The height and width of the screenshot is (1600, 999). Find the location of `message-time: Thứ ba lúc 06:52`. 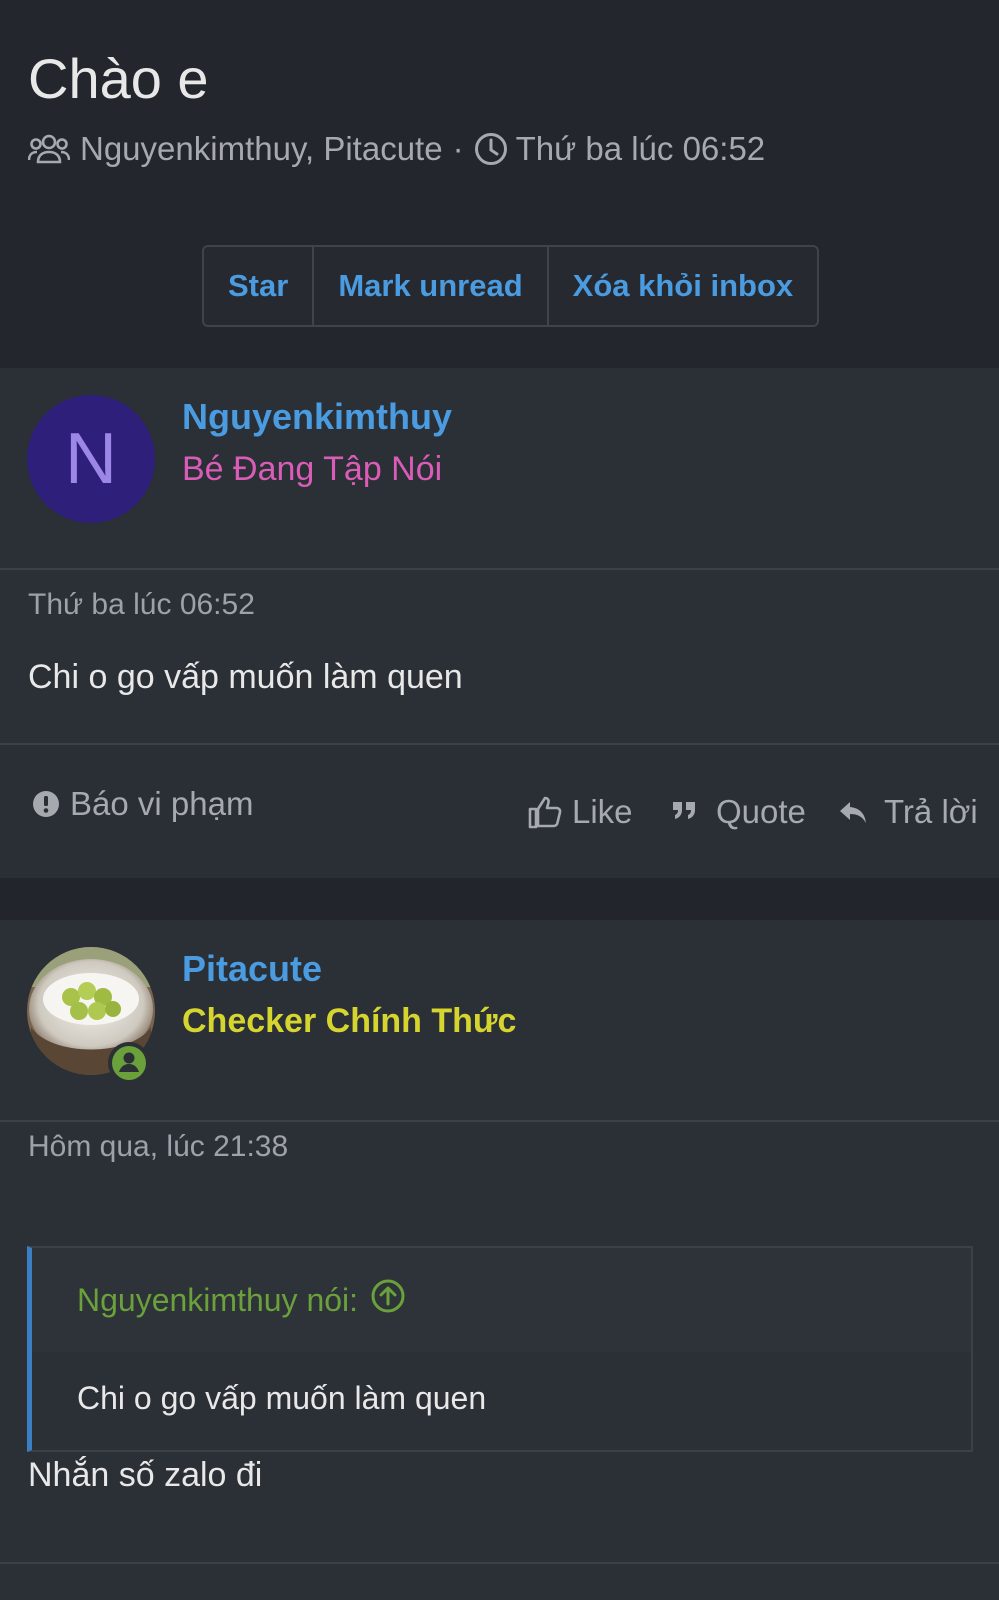

message-time: Thứ ba lúc 06:52 is located at coordinates (141, 605).